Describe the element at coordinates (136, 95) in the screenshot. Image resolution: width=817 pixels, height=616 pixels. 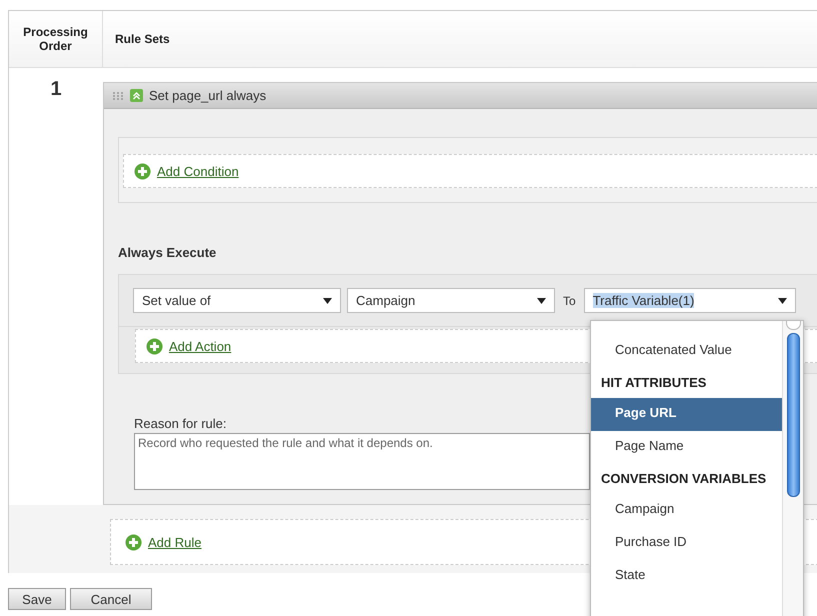
I see `collapse-icon` at that location.